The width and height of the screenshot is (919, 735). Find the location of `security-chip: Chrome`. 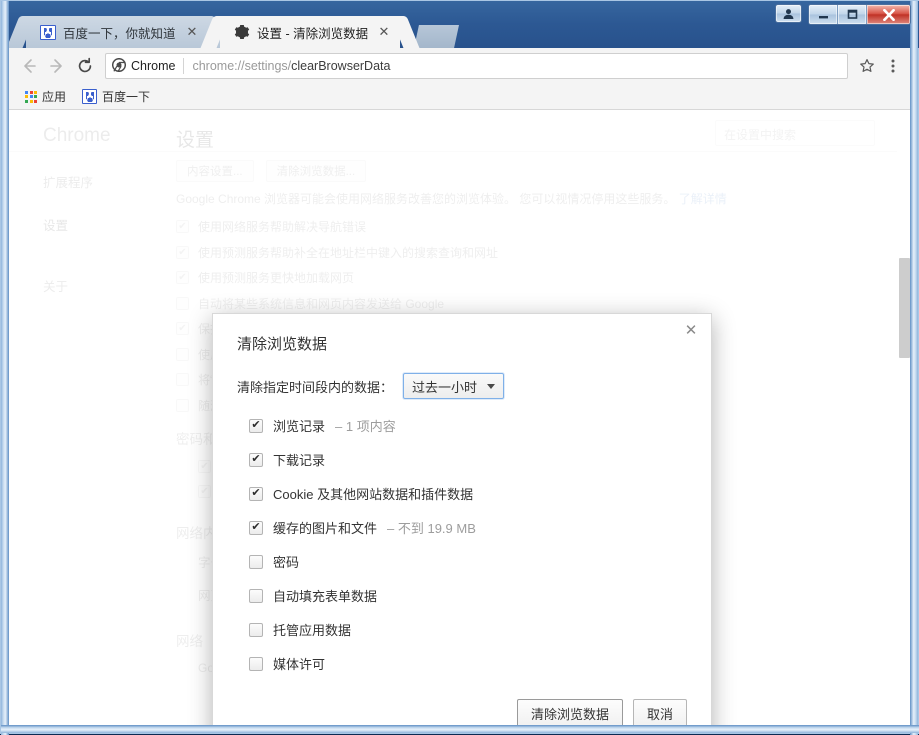

security-chip: Chrome is located at coordinates (143, 66).